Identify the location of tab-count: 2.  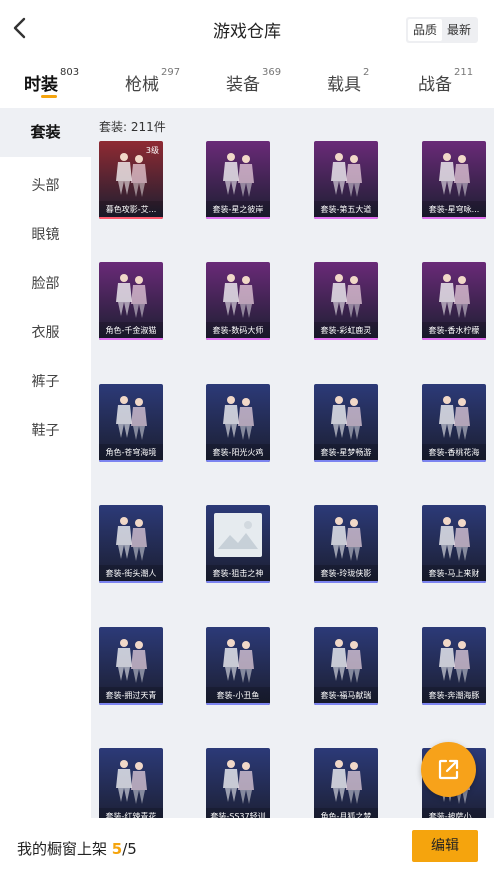
(366, 72).